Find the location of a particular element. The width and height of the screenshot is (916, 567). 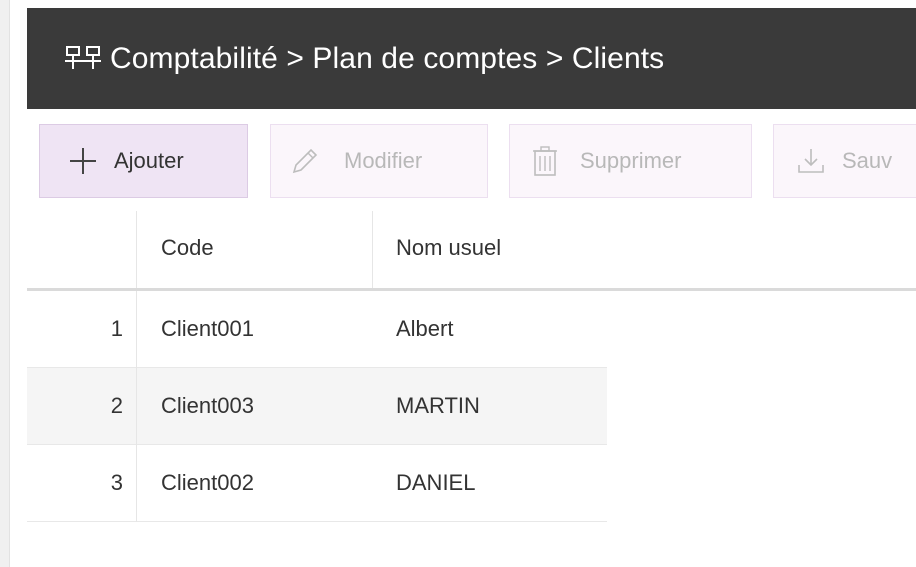

edit-button: Modifier is located at coordinates (379, 161).